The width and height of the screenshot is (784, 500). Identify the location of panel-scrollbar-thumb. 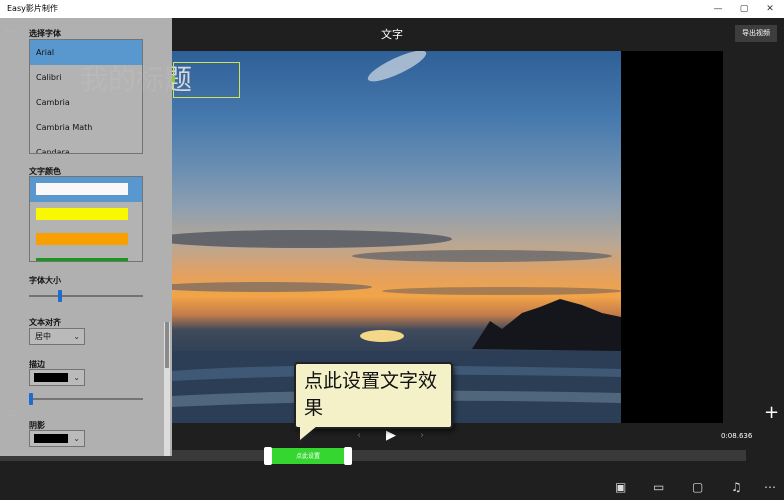
(167, 345).